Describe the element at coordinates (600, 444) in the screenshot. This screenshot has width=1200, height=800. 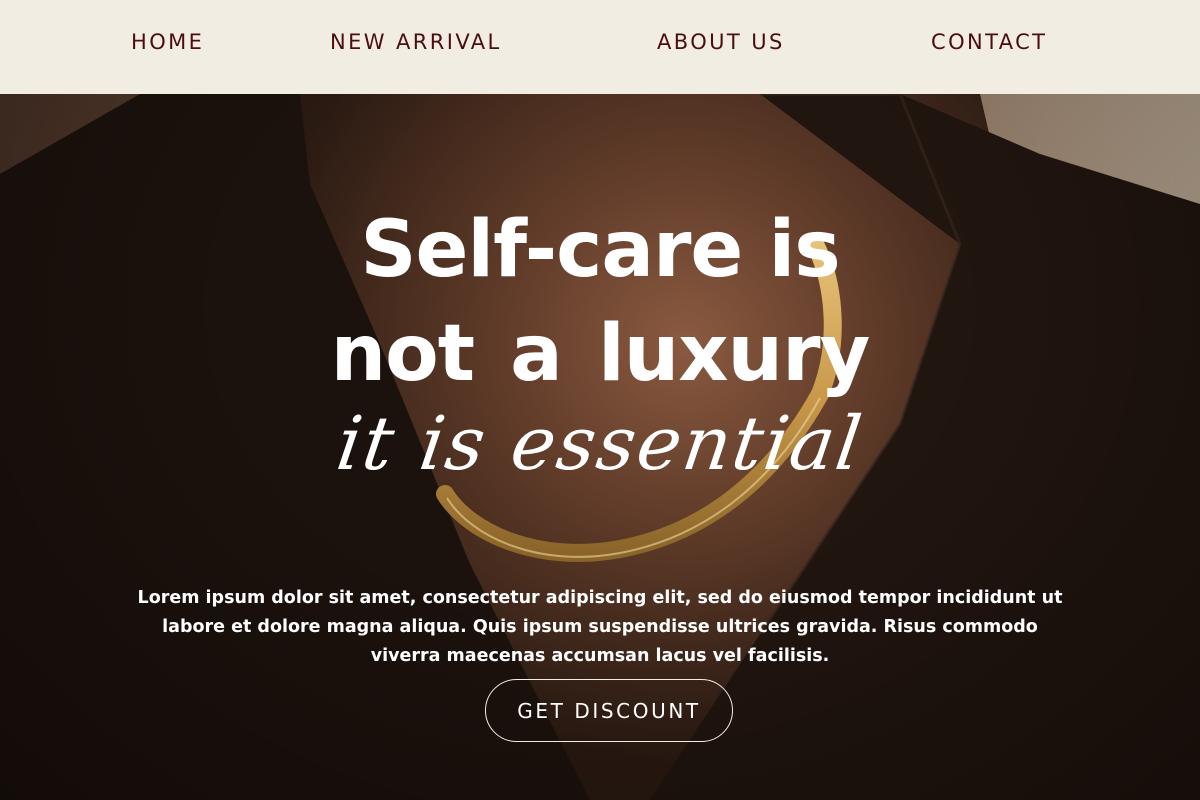
I see `headline-script-line: it is essential` at that location.